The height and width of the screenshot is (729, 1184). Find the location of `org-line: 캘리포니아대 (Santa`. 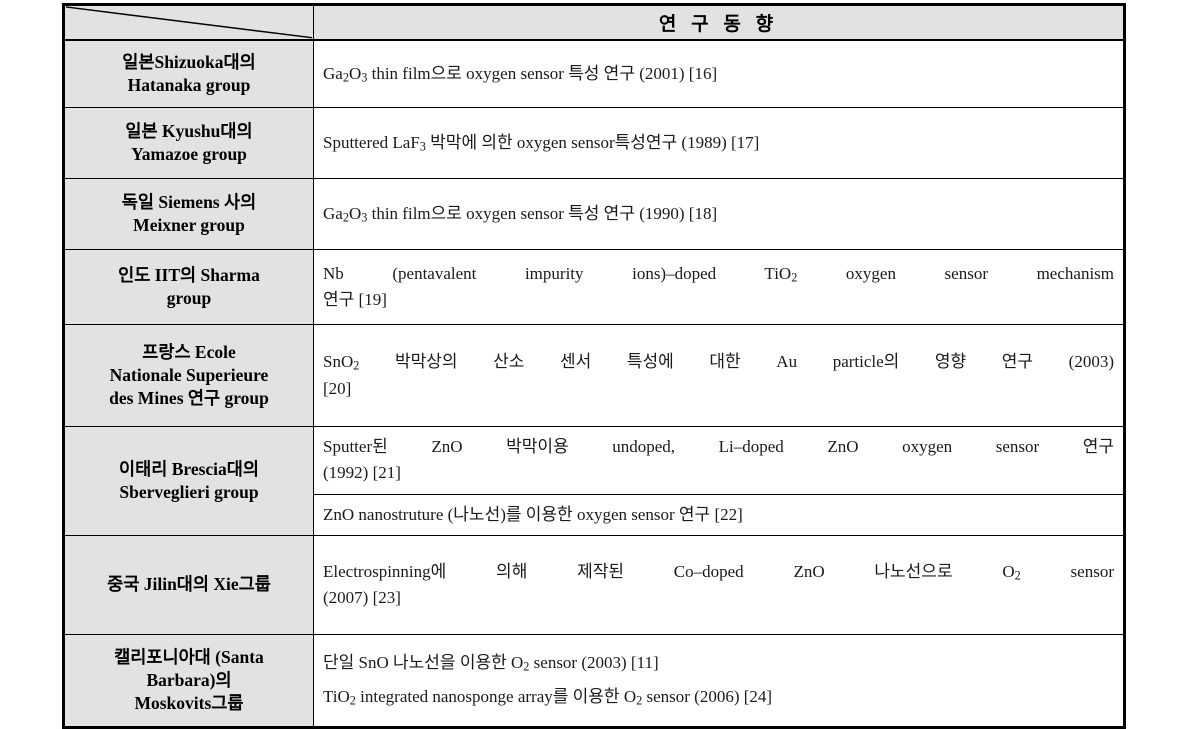

org-line: 캘리포니아대 (Santa is located at coordinates (189, 656).